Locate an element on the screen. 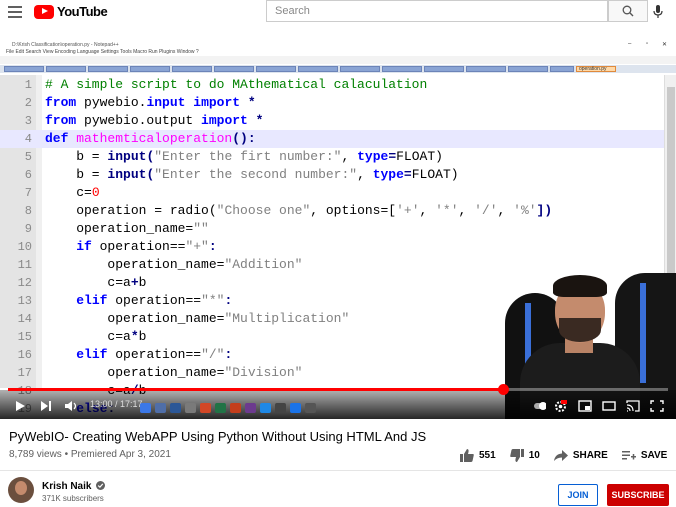 The width and height of the screenshot is (676, 507). share-icon is located at coordinates (560, 455).